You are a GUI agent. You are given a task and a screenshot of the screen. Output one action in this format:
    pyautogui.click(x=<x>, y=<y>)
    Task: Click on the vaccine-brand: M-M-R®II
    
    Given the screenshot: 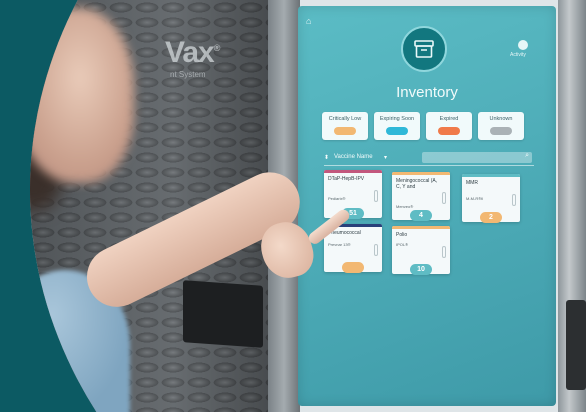 What is the action you would take?
    pyautogui.click(x=475, y=198)
    